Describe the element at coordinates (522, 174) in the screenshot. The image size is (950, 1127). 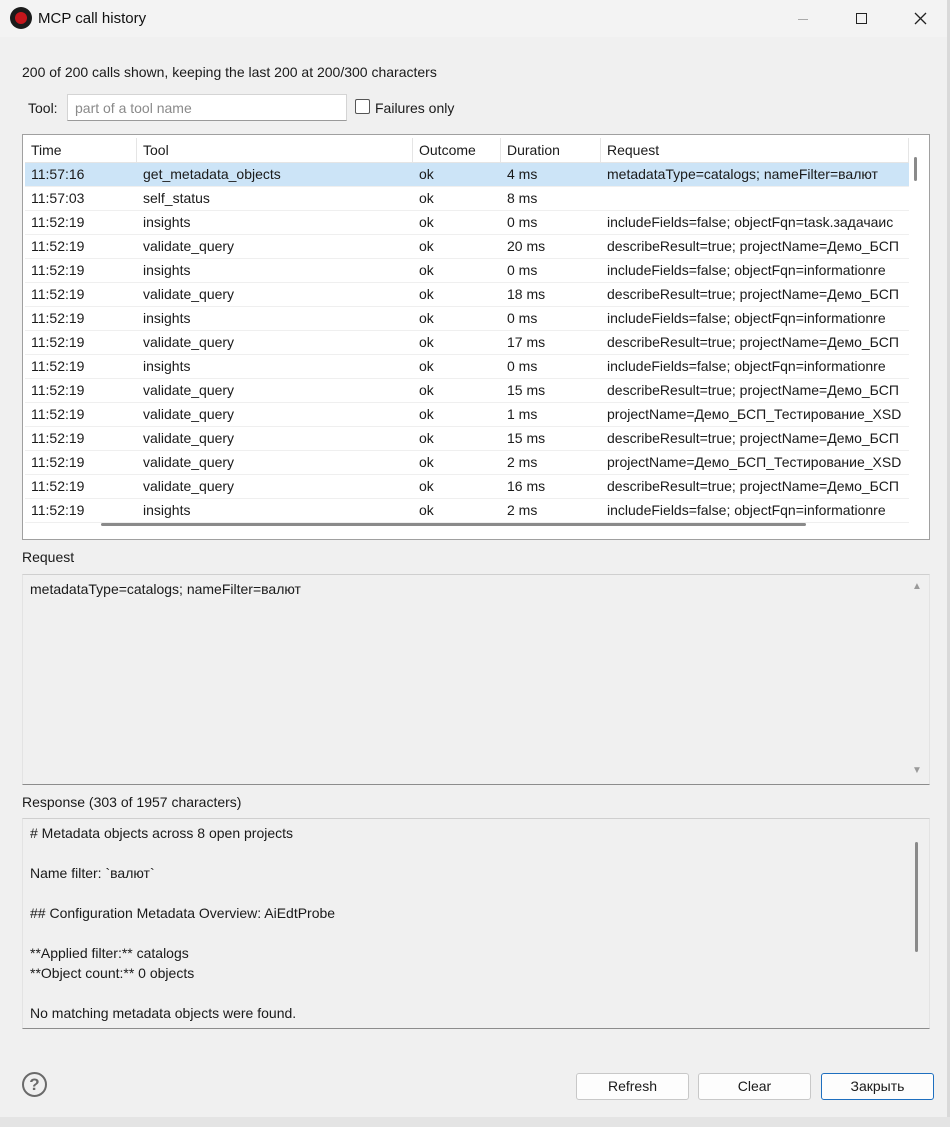
I see `cell-duration: 4 ms` at that location.